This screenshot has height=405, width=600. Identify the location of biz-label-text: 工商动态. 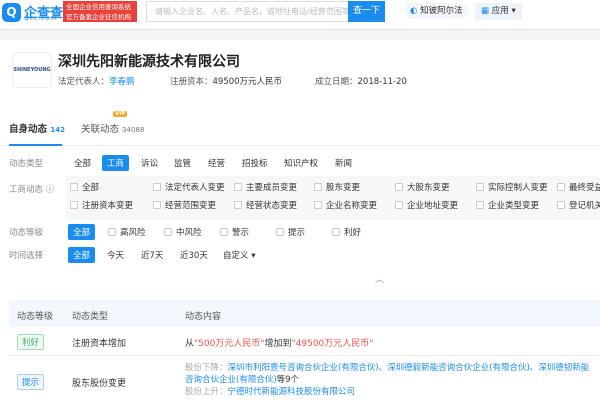
(26, 190).